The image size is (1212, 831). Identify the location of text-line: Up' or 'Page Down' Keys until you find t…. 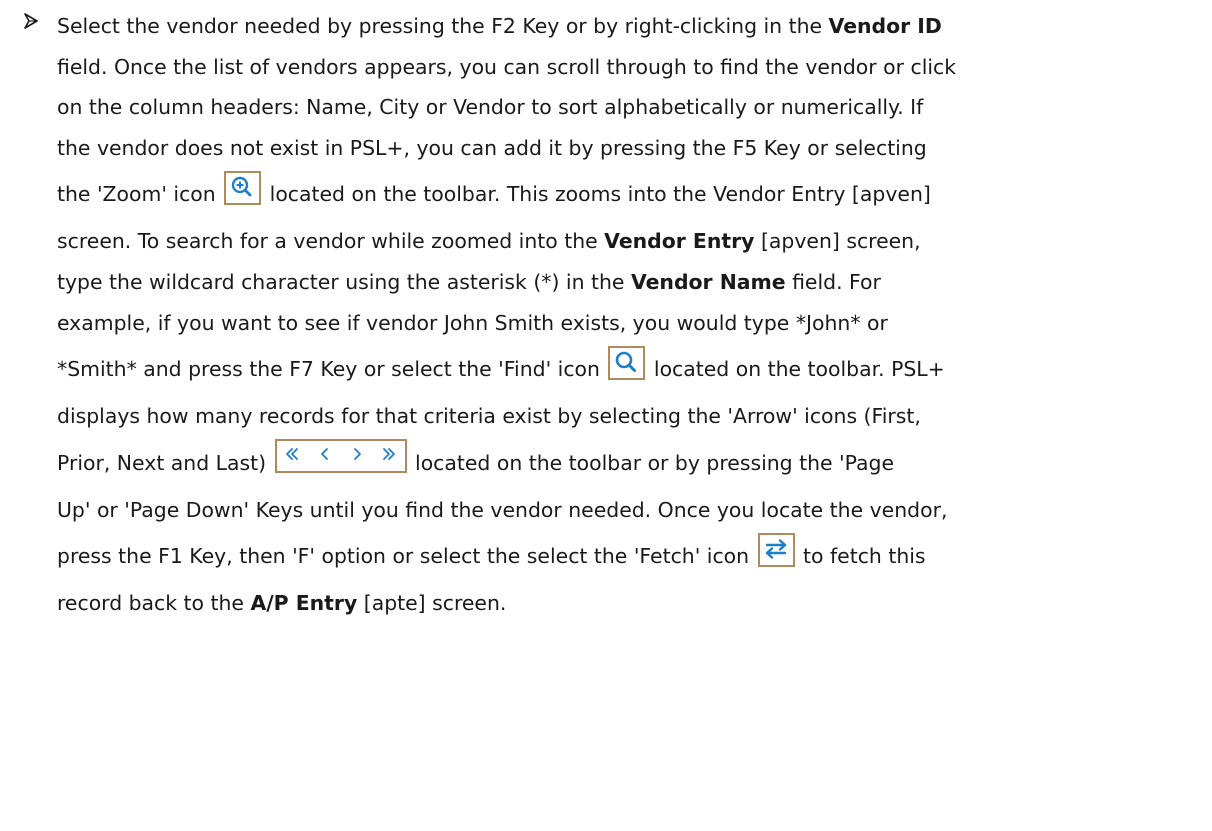
(502, 509).